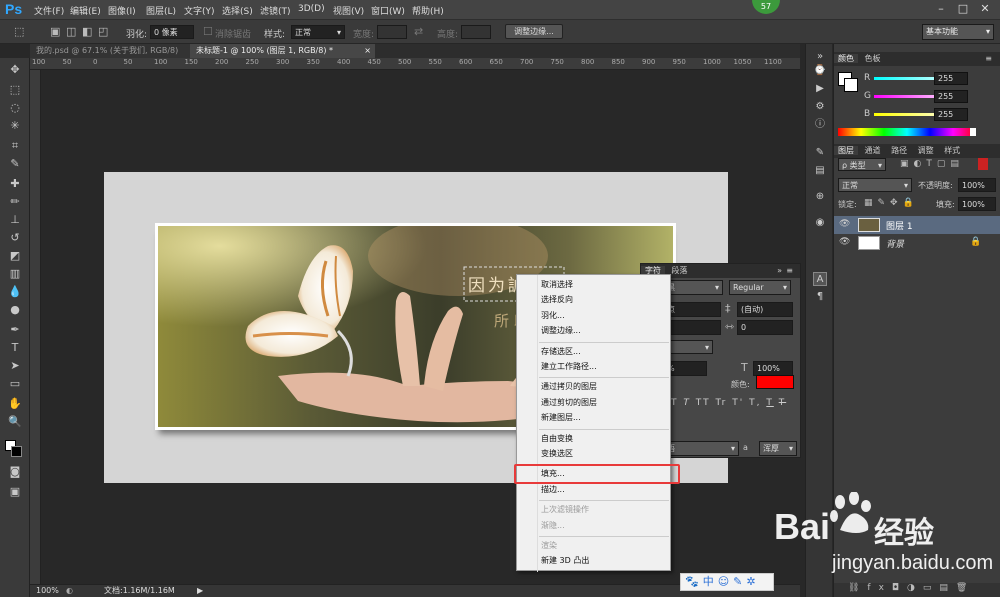 The image size is (1000, 597). What do you see at coordinates (963, 9) in the screenshot?
I see `maximize-icon: □` at bounding box center [963, 9].